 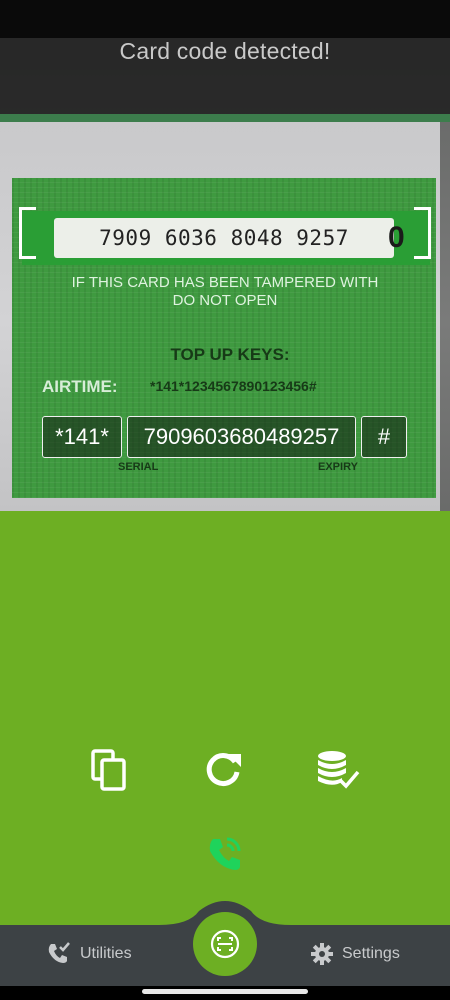 What do you see at coordinates (322, 954) in the screenshot?
I see `gear-icon` at bounding box center [322, 954].